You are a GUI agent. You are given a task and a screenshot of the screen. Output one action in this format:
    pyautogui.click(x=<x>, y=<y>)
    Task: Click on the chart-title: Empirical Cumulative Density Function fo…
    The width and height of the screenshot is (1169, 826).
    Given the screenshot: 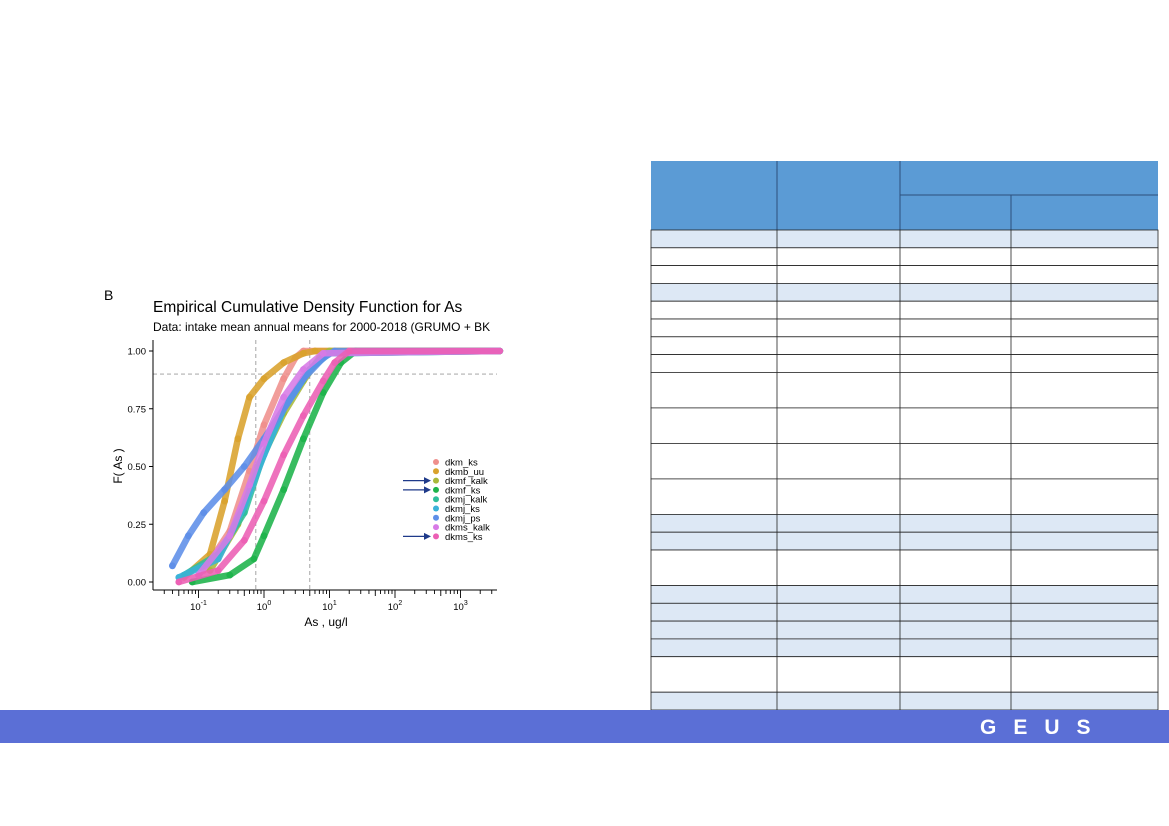 What is the action you would take?
    pyautogui.click(x=308, y=307)
    